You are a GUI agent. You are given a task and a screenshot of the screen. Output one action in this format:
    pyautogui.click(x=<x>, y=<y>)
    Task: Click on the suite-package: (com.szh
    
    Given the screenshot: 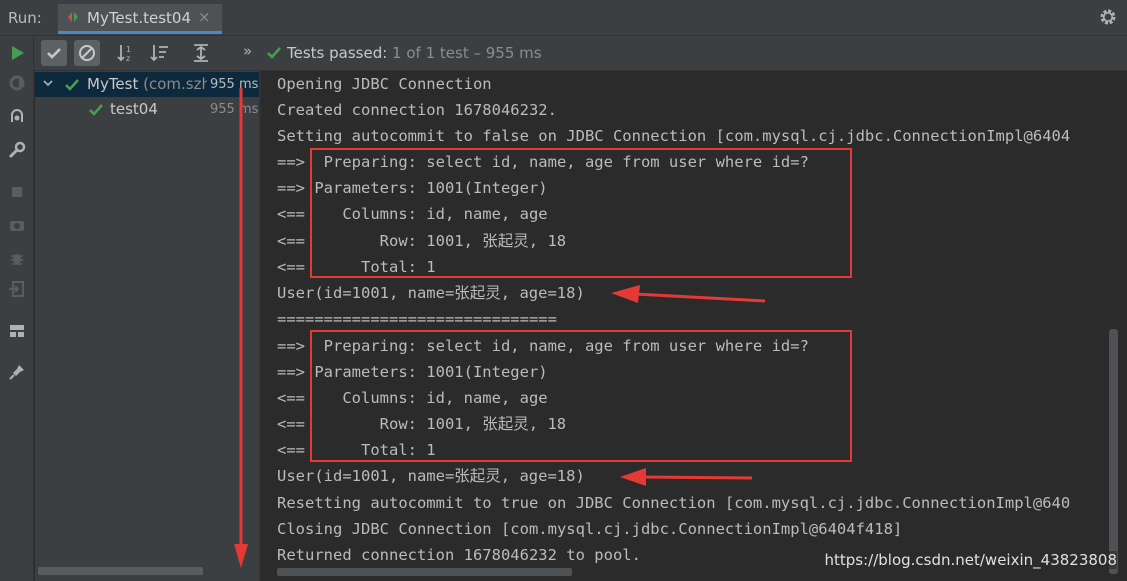 What is the action you would take?
    pyautogui.click(x=174, y=84)
    